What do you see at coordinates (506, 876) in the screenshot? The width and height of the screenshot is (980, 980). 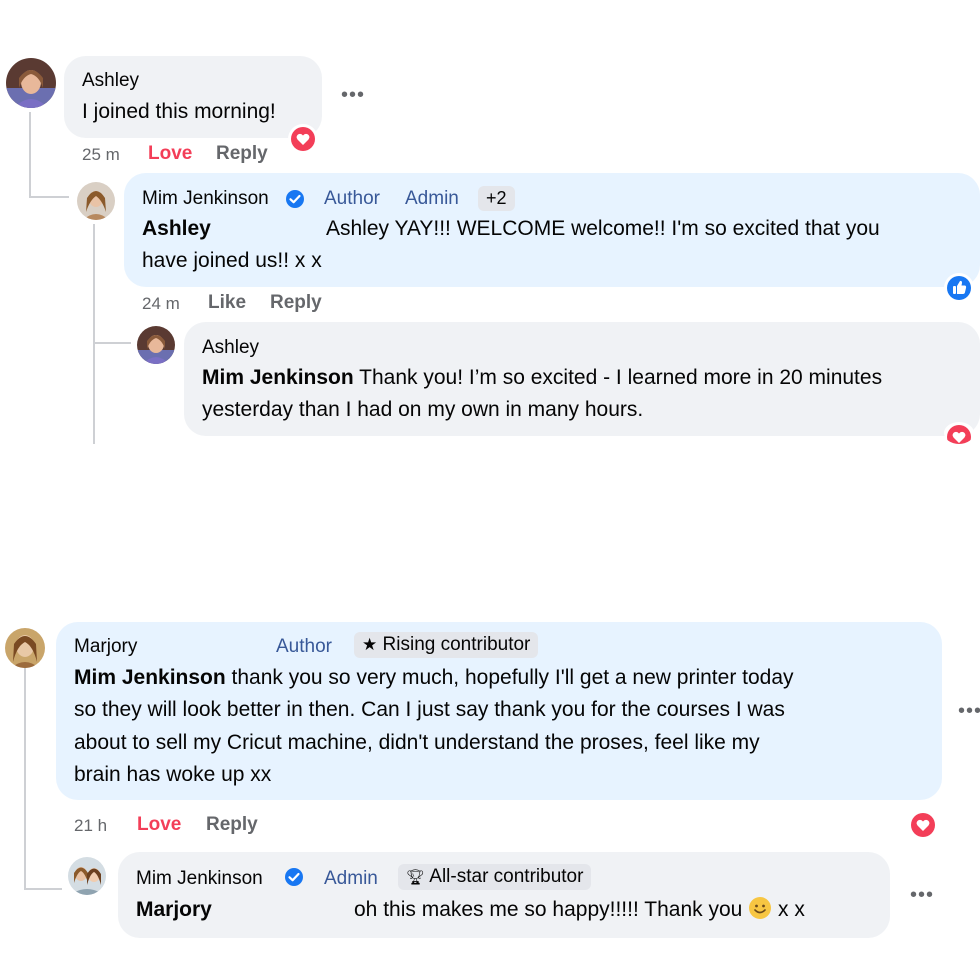 I see `all-star-contributor-label: All-star contributor` at bounding box center [506, 876].